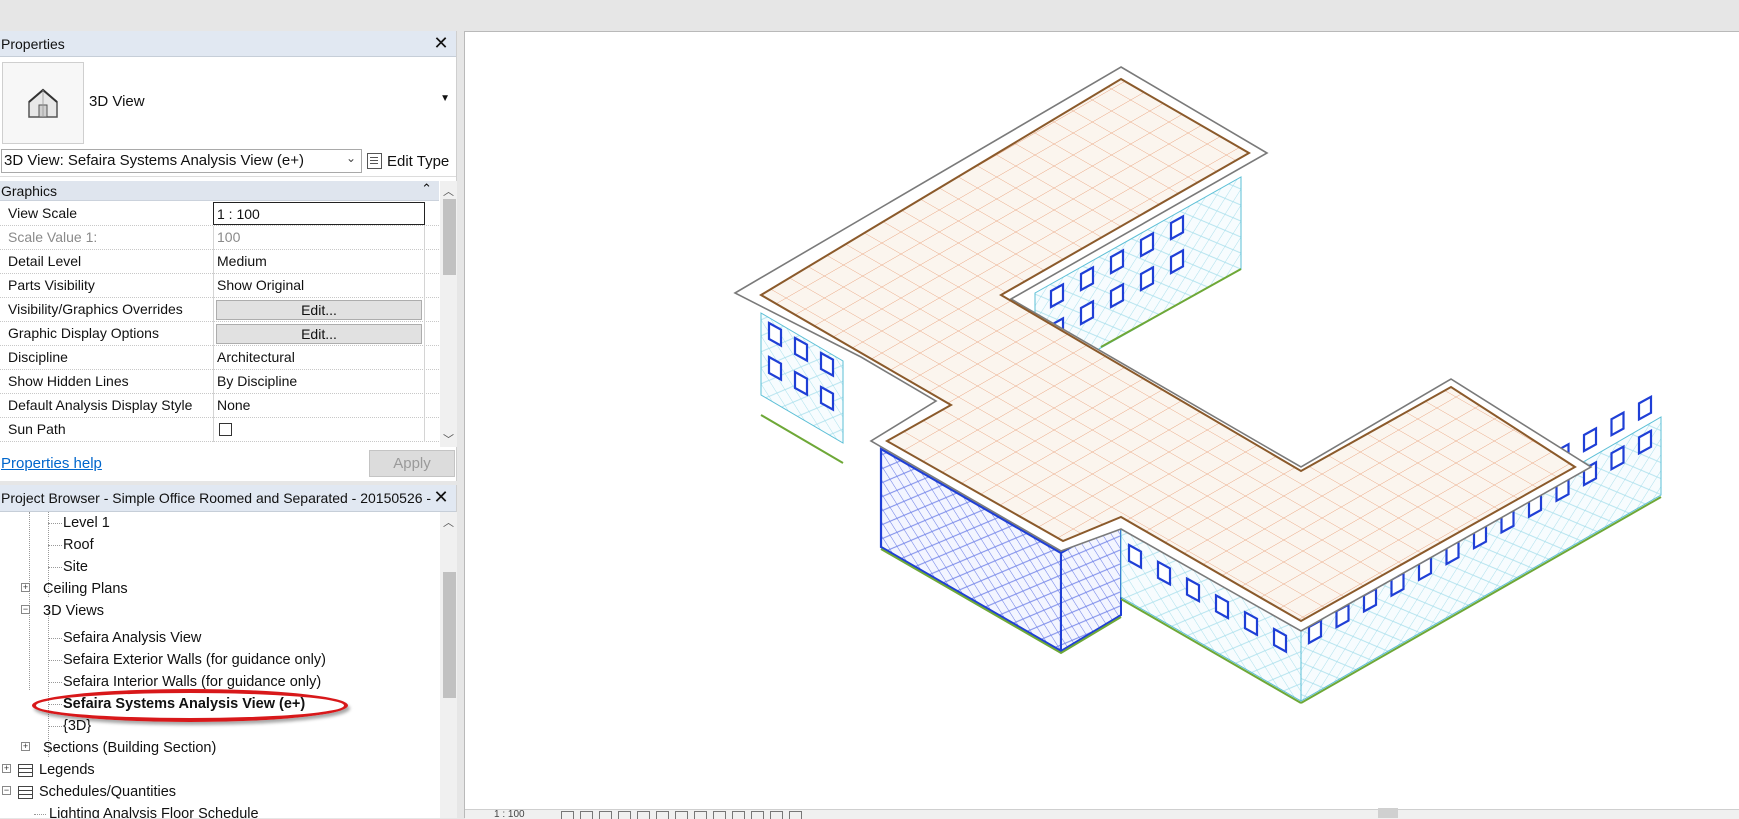 The height and width of the screenshot is (819, 1739). I want to click on browser-scrollbar: ︿, so click(448, 665).